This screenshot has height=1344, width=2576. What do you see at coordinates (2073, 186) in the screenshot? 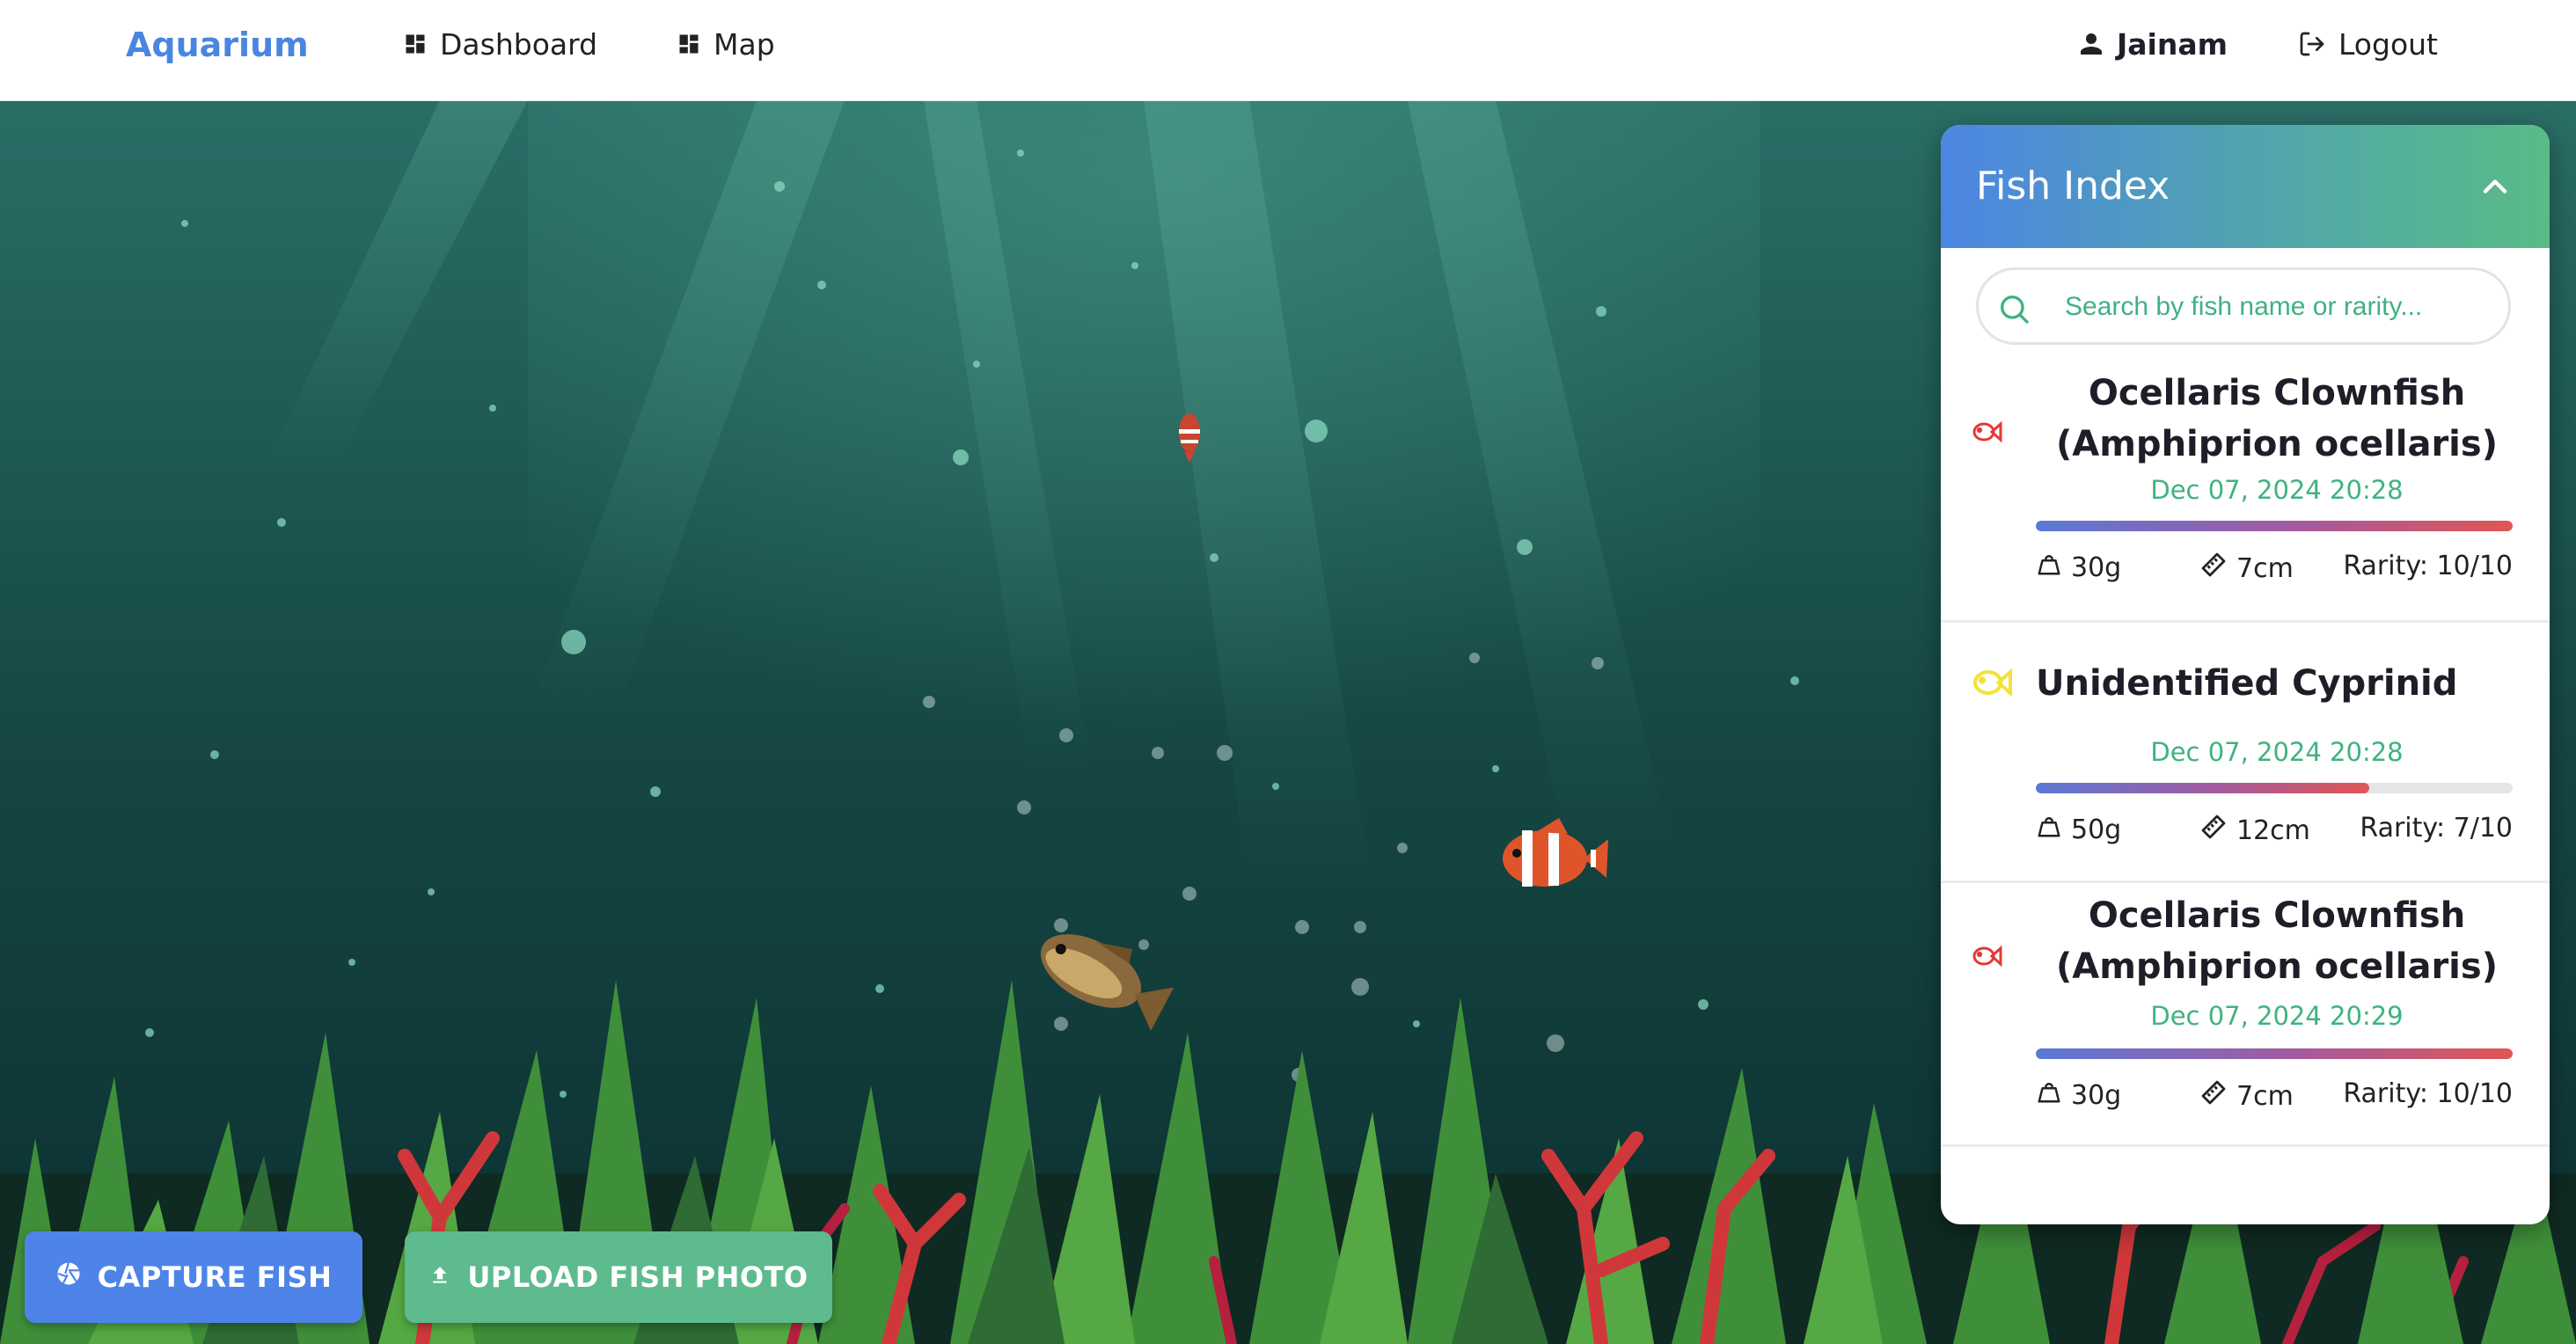
I see `fish-index-title: Fish Index` at bounding box center [2073, 186].